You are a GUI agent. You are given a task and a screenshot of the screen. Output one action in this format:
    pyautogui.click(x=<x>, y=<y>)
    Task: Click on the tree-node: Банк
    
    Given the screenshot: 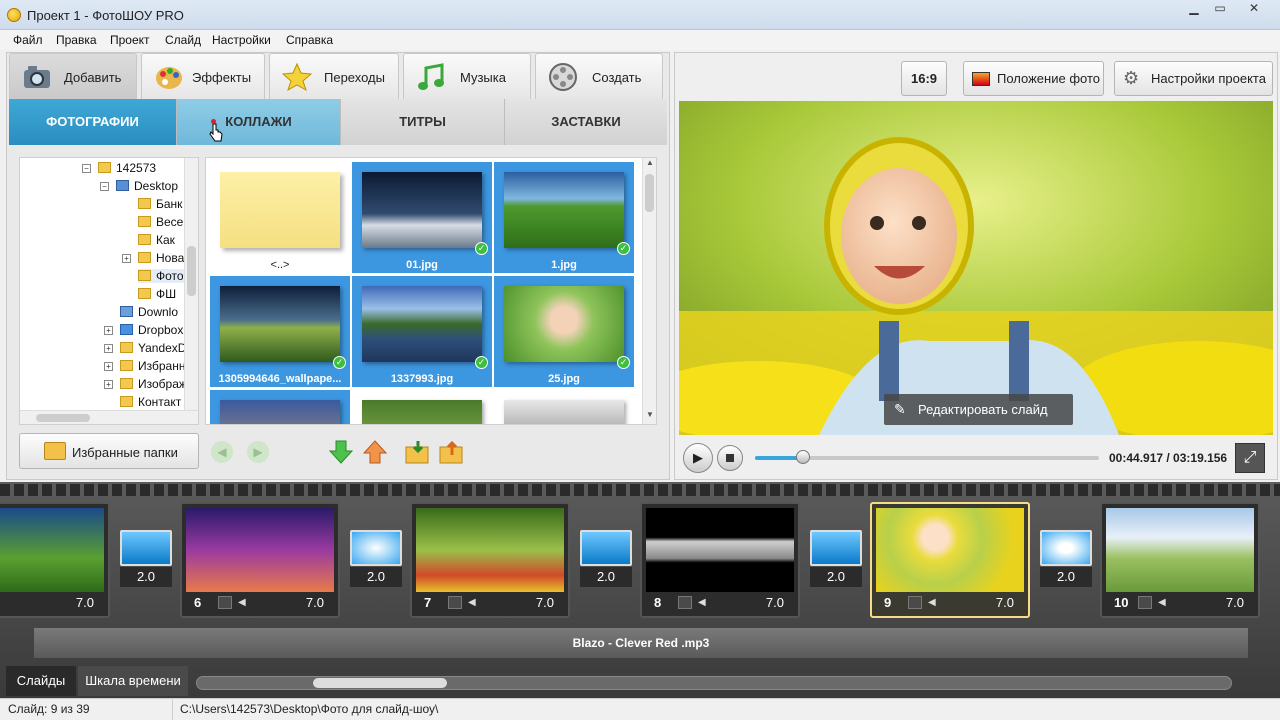 What is the action you would take?
    pyautogui.click(x=160, y=204)
    